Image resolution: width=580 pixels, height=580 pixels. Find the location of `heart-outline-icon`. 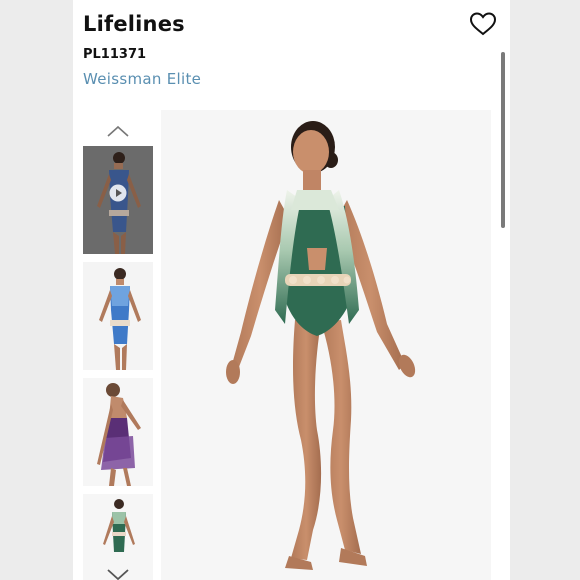

heart-outline-icon is located at coordinates (483, 24).